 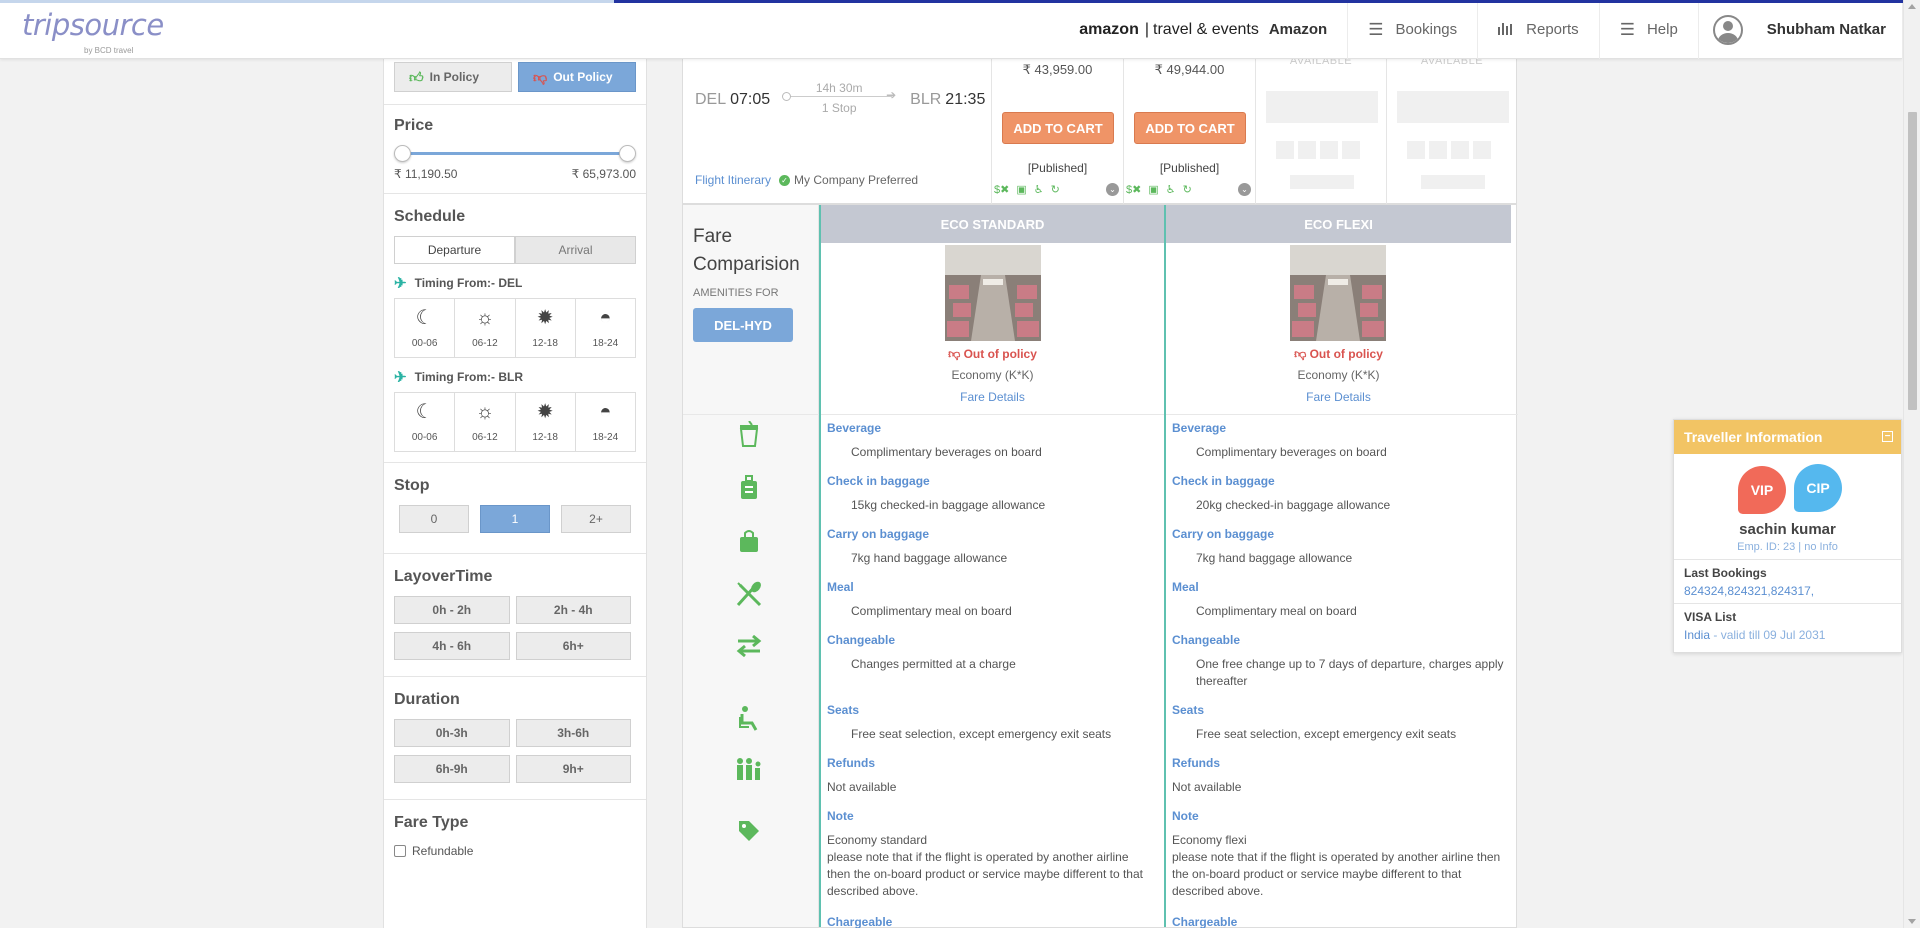 I want to click on policy-status: 👎︎ Out of policy, so click(x=1338, y=354).